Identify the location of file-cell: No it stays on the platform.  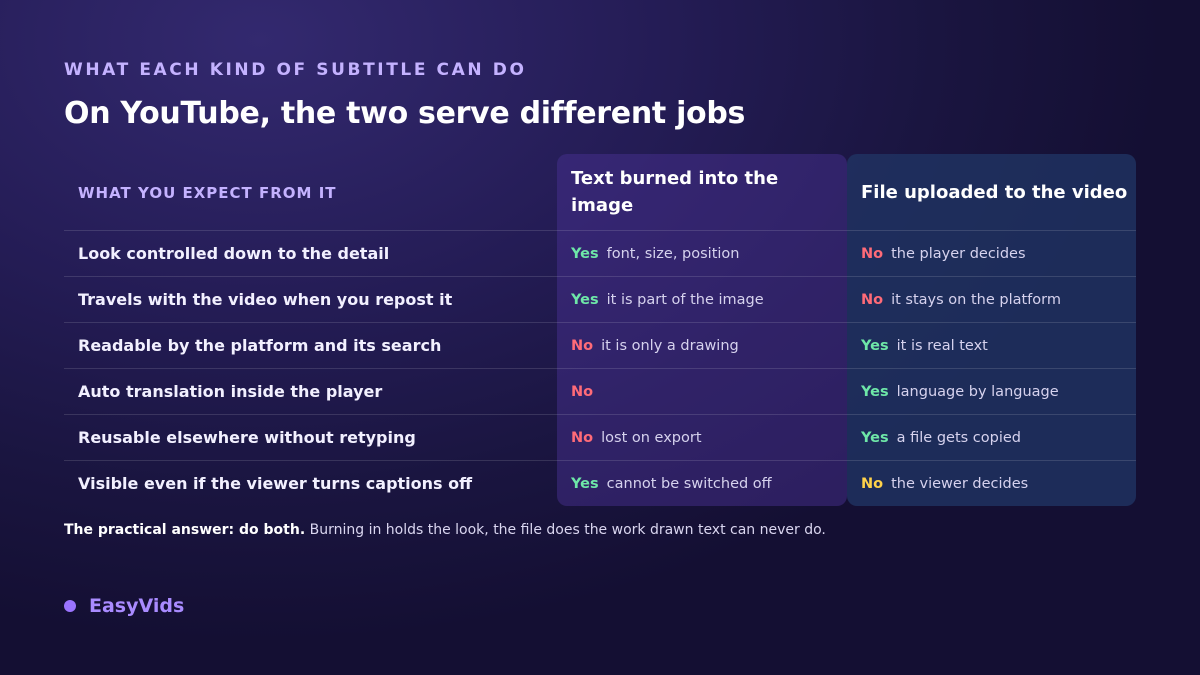
(961, 300).